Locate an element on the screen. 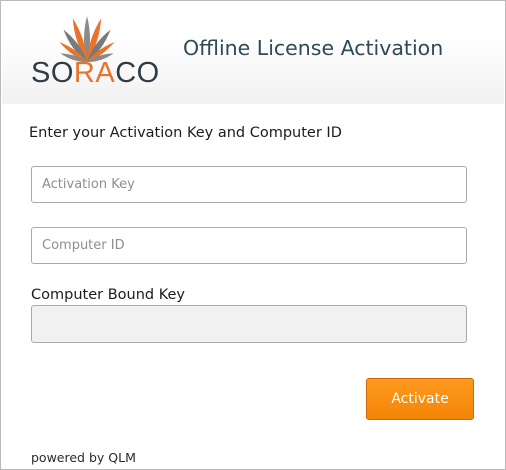  logo-suffix: CO is located at coordinates (137, 73).